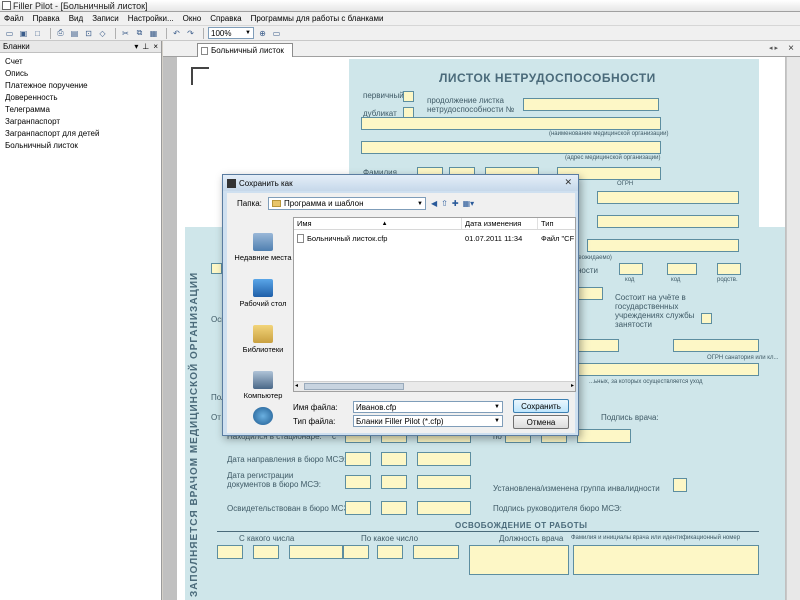  Describe the element at coordinates (80, 74) in the screenshot. I see `list-item: Опись` at that location.